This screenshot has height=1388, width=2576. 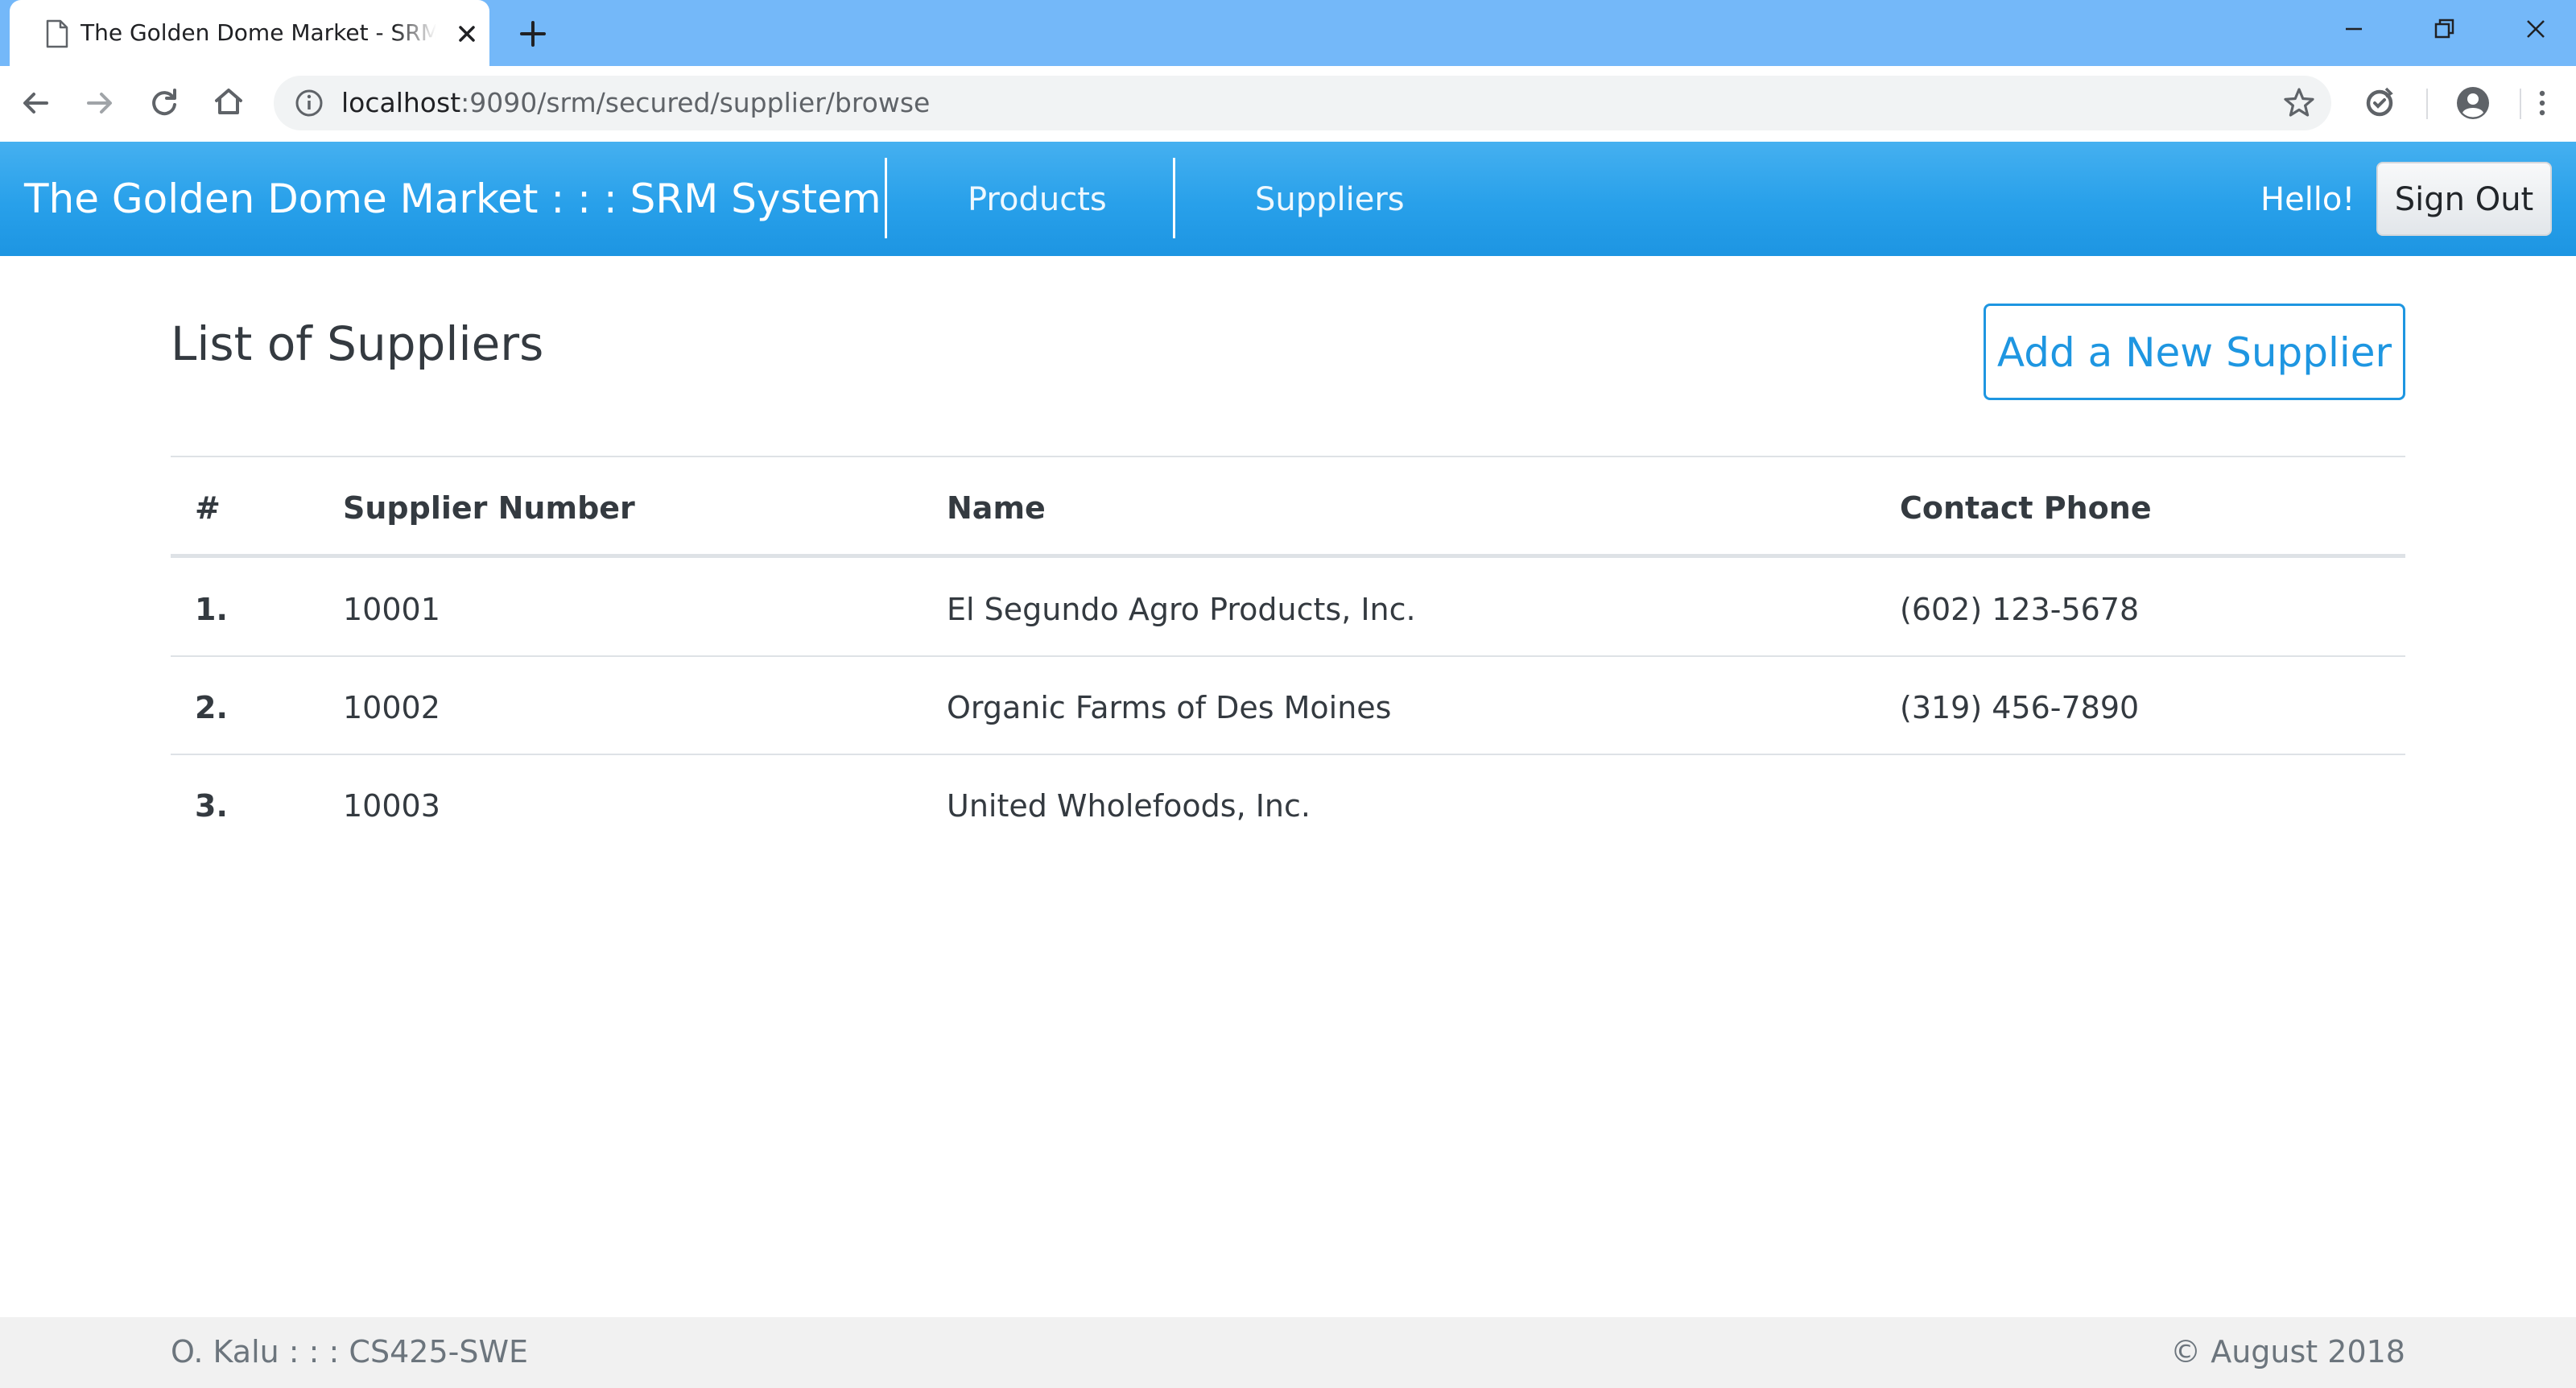 What do you see at coordinates (1169, 707) in the screenshot?
I see `supplier-name: Organic Farms of Des Moines` at bounding box center [1169, 707].